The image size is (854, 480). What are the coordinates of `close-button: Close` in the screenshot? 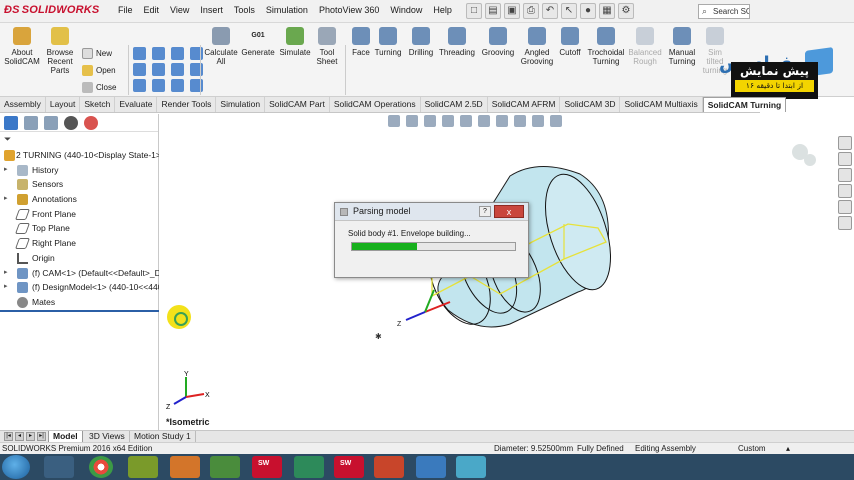 It's located at (99, 87).